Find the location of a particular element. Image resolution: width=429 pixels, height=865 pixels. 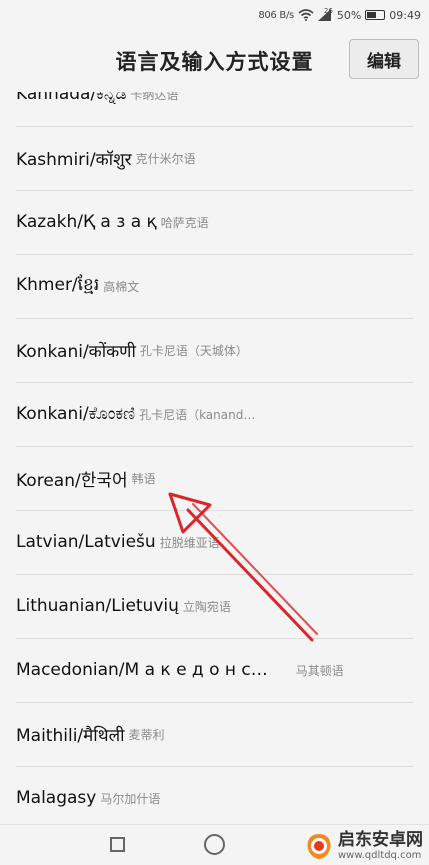

list-item-macedonian: Macedonian/М а к е д о н с… 马其顿语 is located at coordinates (214, 670).